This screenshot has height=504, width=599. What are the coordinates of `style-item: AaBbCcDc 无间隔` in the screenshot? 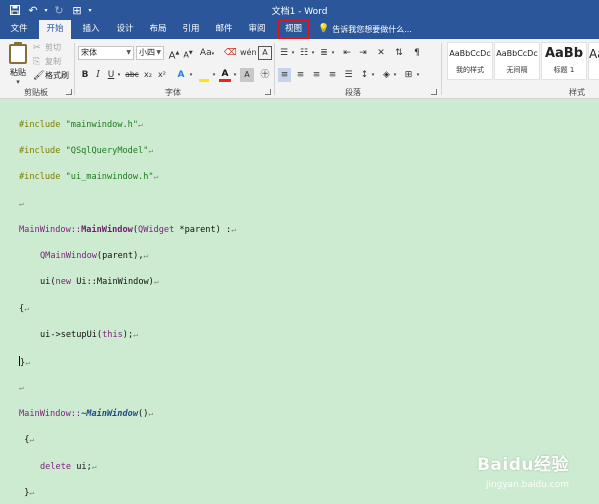 It's located at (517, 61).